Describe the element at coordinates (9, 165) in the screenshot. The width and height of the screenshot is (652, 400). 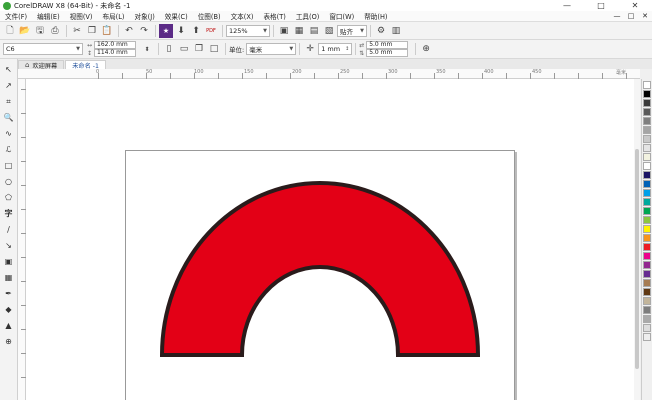
I see `rectangle-tool-icon: □` at that location.